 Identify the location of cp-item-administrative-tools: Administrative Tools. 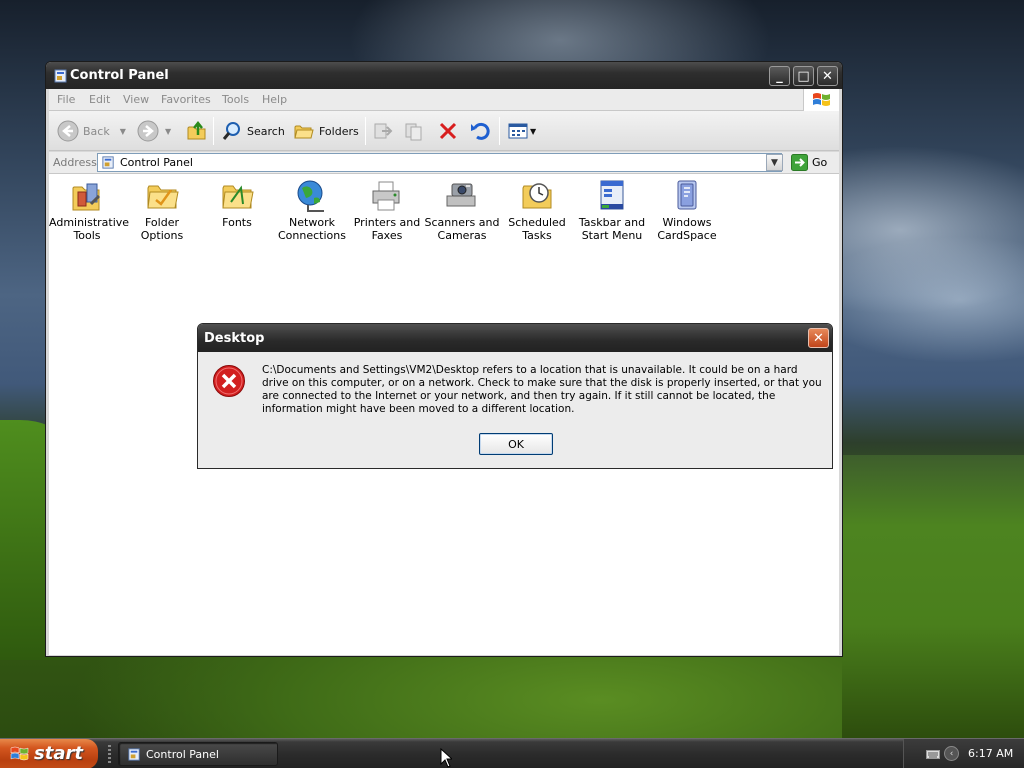
(89, 210).